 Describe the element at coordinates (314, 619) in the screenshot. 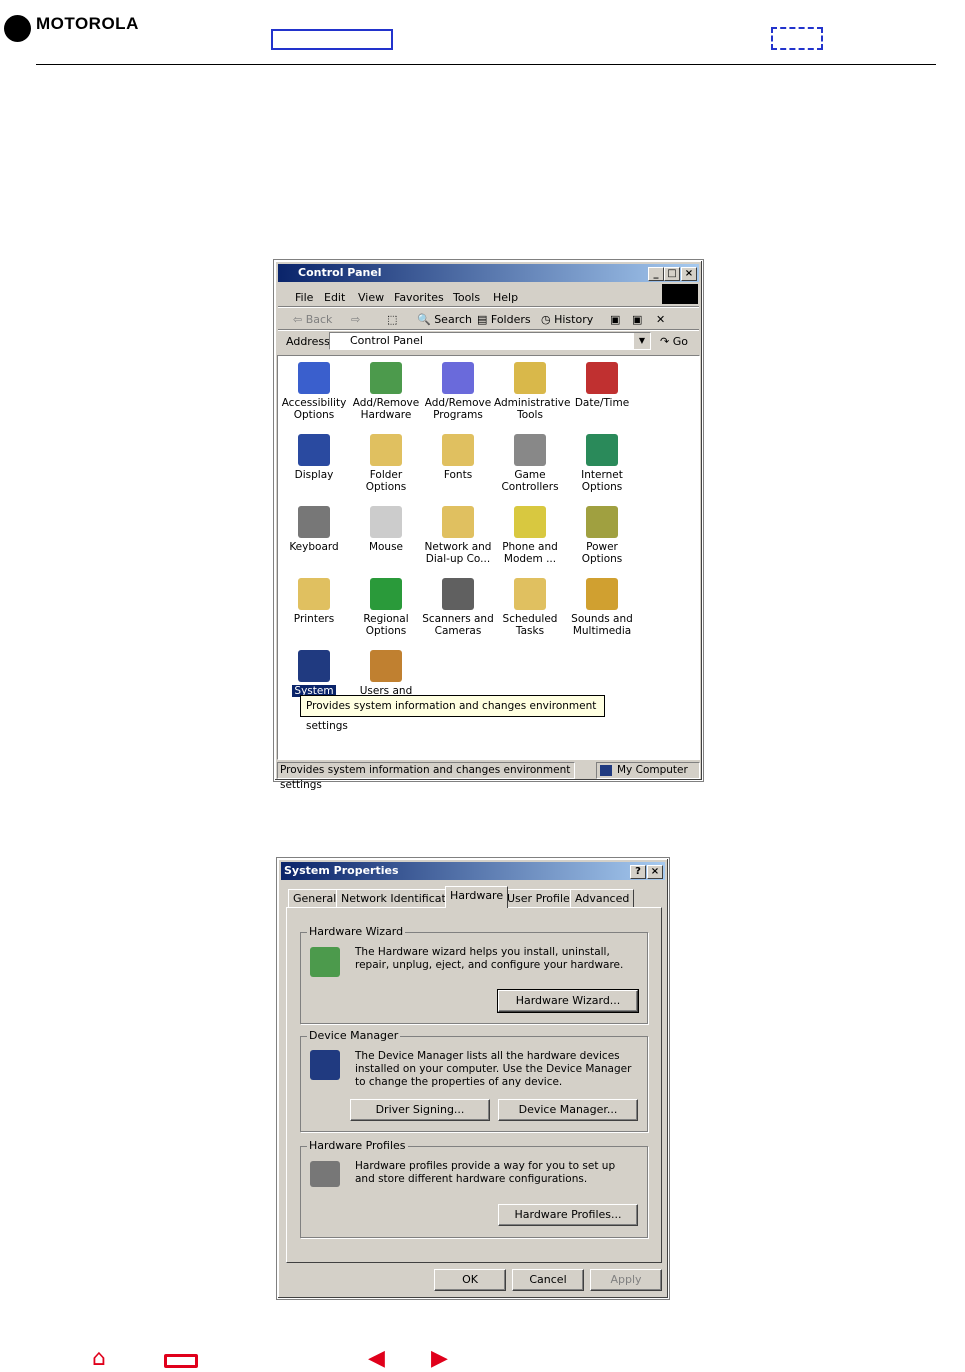

I see `control-panel-item-label: Printers` at that location.